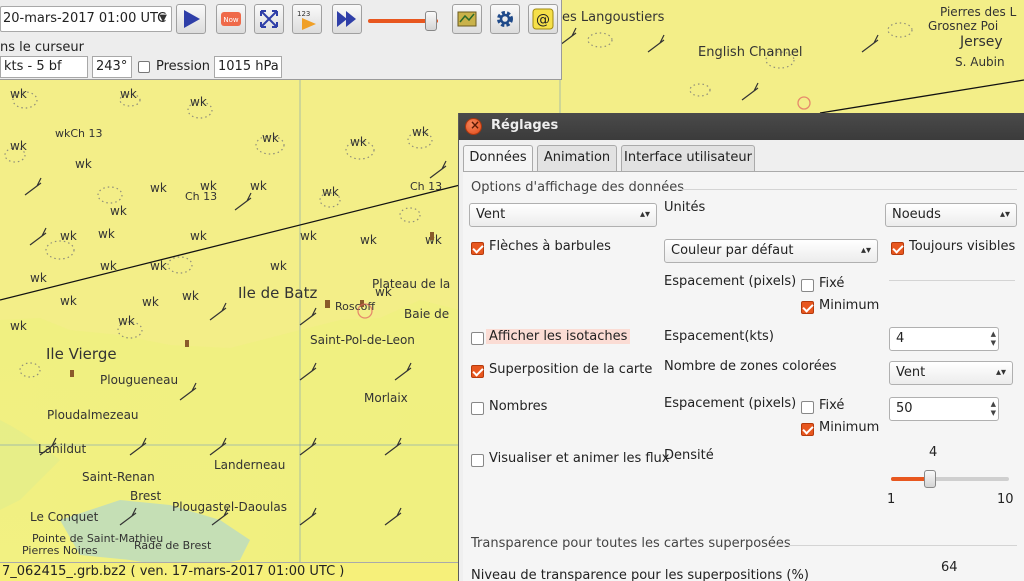 This screenshot has height=581, width=1024. What do you see at coordinates (719, 336) in the screenshot?
I see `isotach-spacing-label: Espacement(kts)` at bounding box center [719, 336].